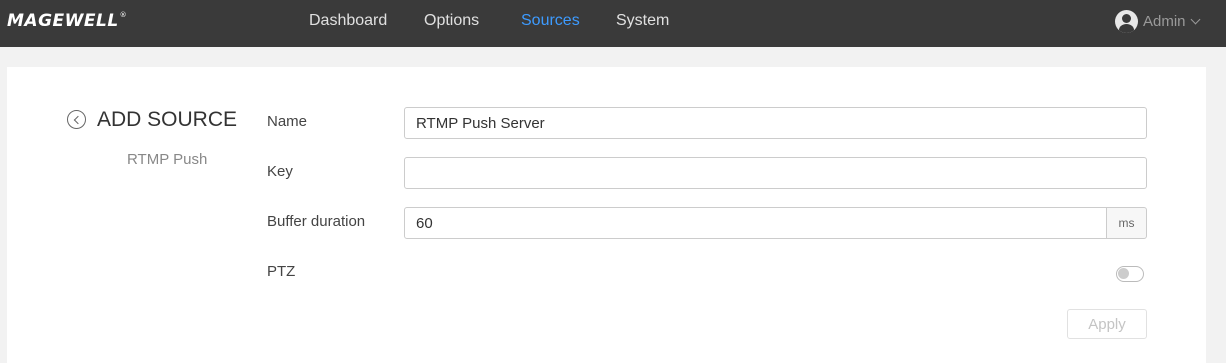  What do you see at coordinates (1126, 223) in the screenshot?
I see `buffer-unit-addon: ms` at bounding box center [1126, 223].